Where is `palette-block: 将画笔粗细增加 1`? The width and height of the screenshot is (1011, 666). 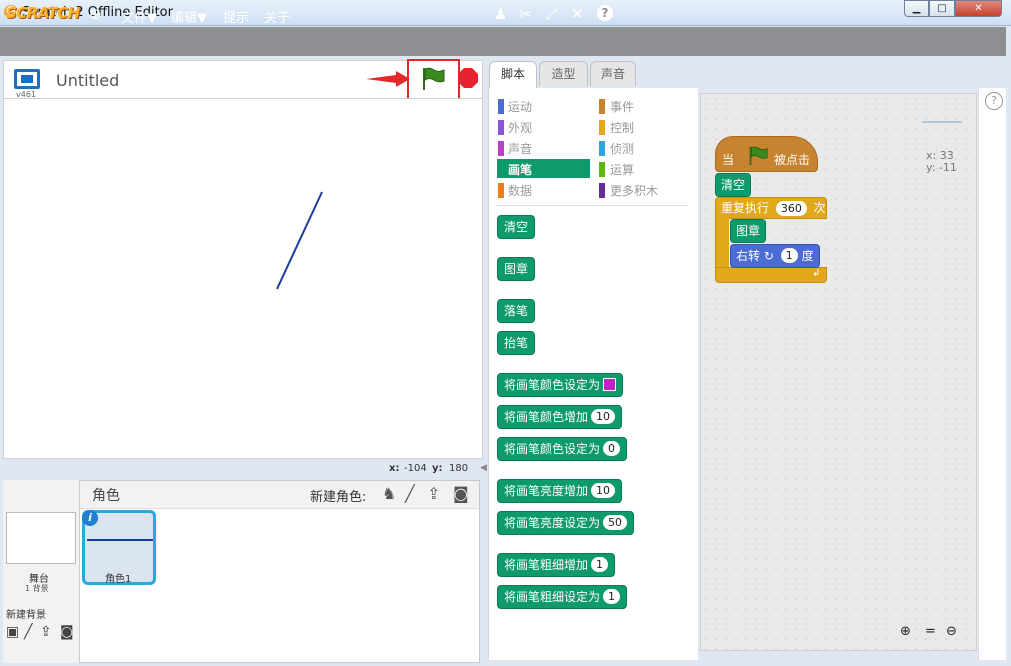 palette-block: 将画笔粗细增加 1 is located at coordinates (556, 565).